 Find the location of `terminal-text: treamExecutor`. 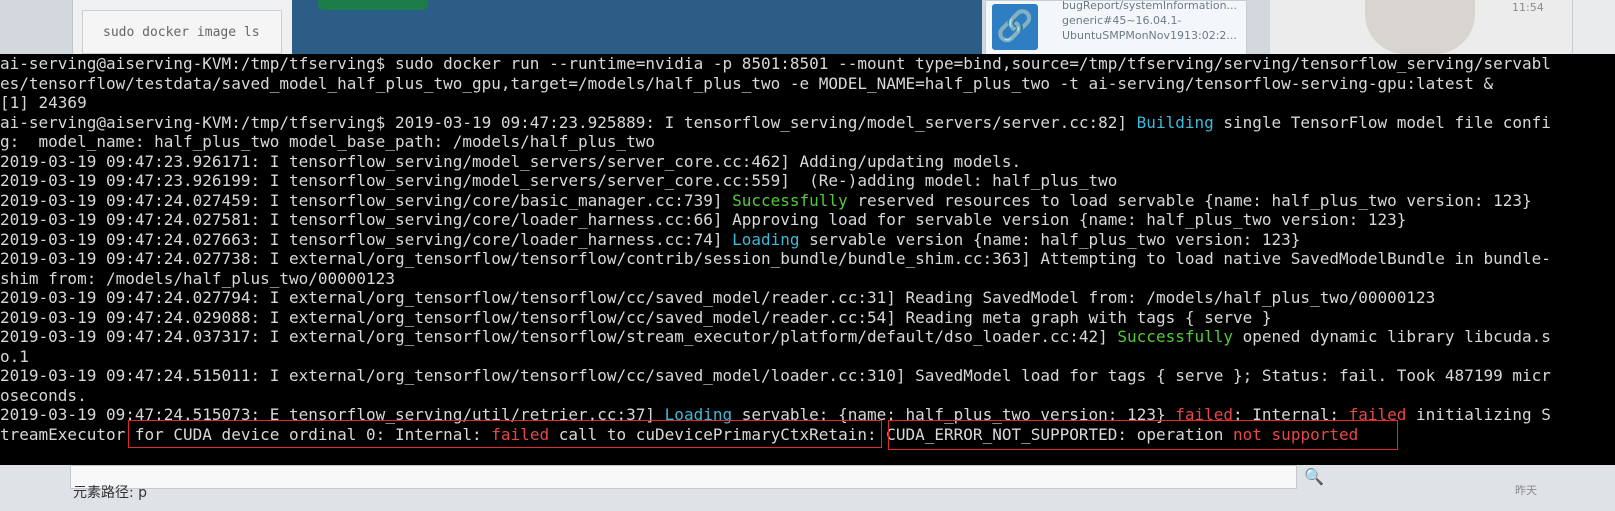

terminal-text: treamExecutor is located at coordinates (67, 434).